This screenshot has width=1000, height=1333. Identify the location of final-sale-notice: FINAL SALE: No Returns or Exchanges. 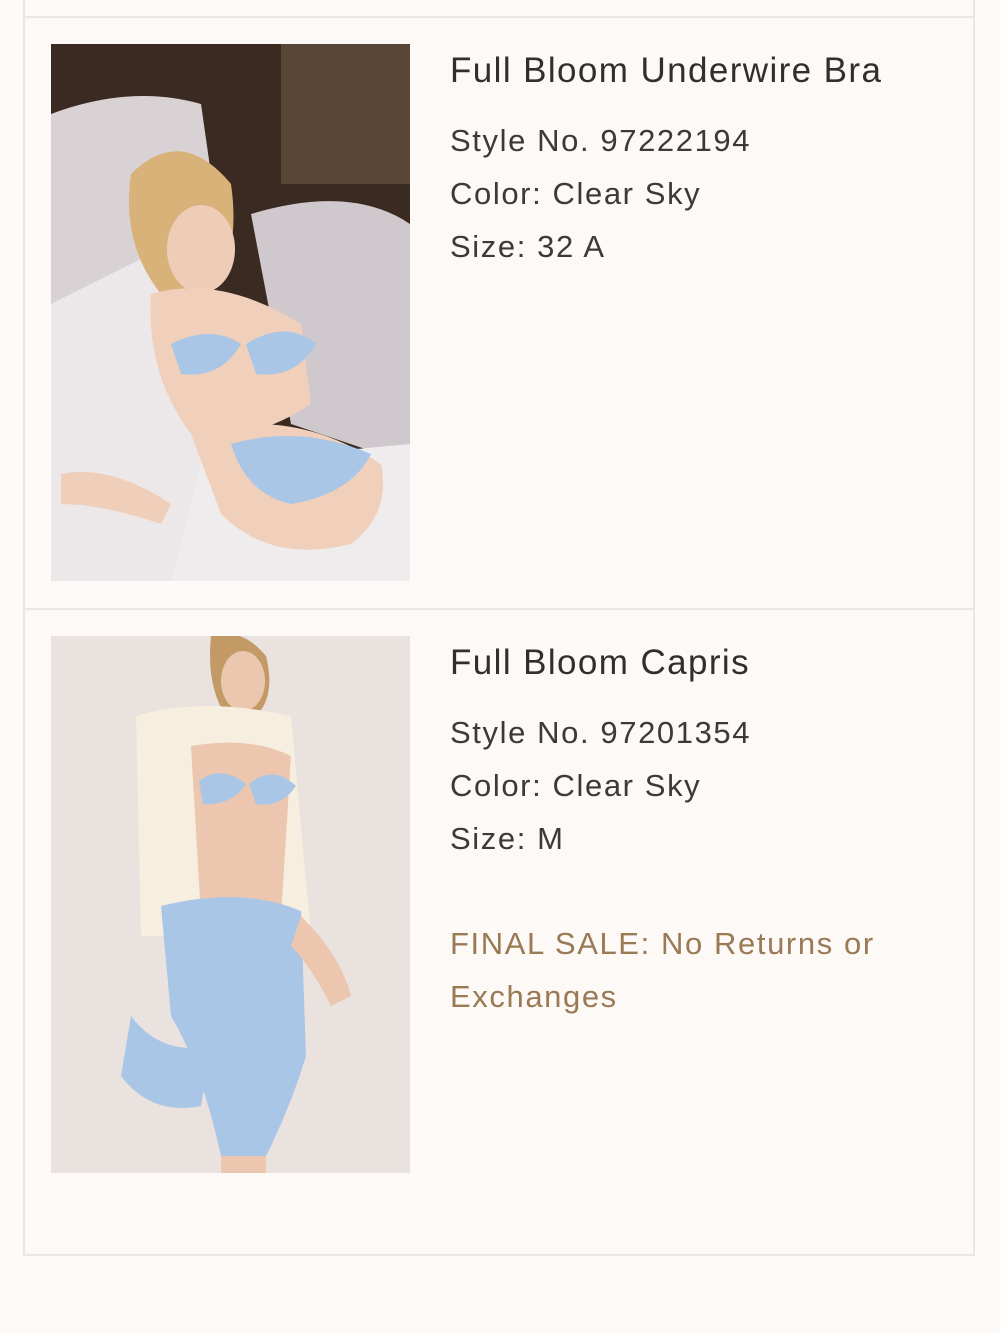
(662, 970).